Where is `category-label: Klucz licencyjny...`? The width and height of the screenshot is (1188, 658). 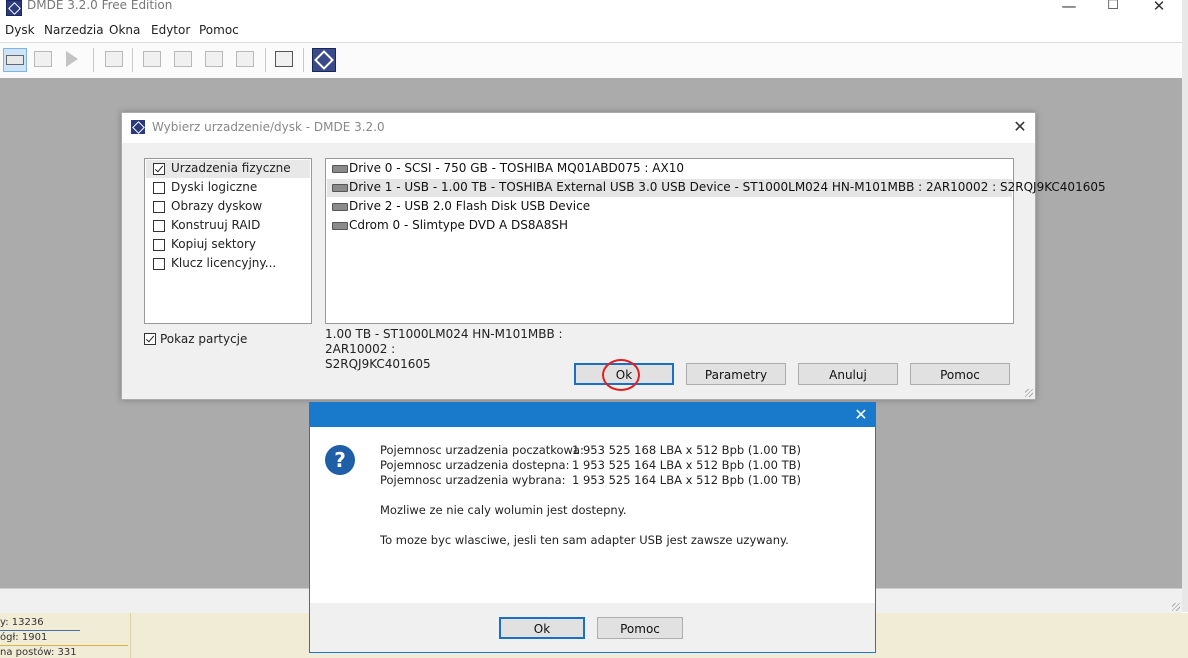
category-label: Klucz licencyjny... is located at coordinates (224, 263).